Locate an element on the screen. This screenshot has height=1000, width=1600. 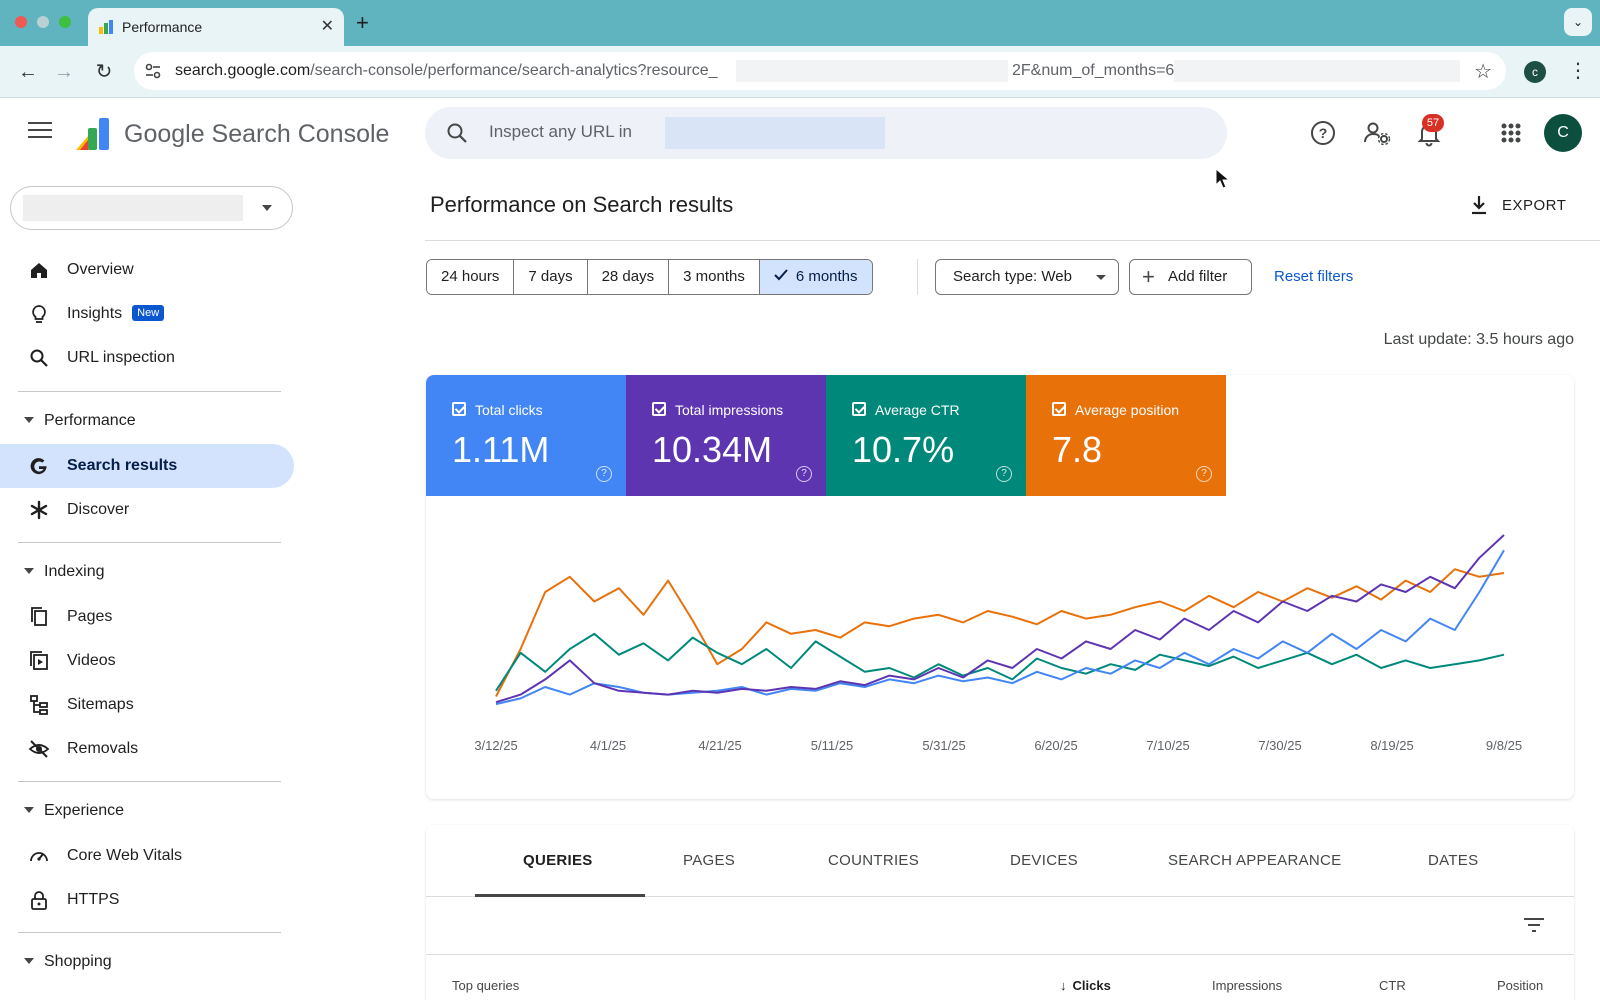
tab-queries: QUERIES is located at coordinates (558, 860).